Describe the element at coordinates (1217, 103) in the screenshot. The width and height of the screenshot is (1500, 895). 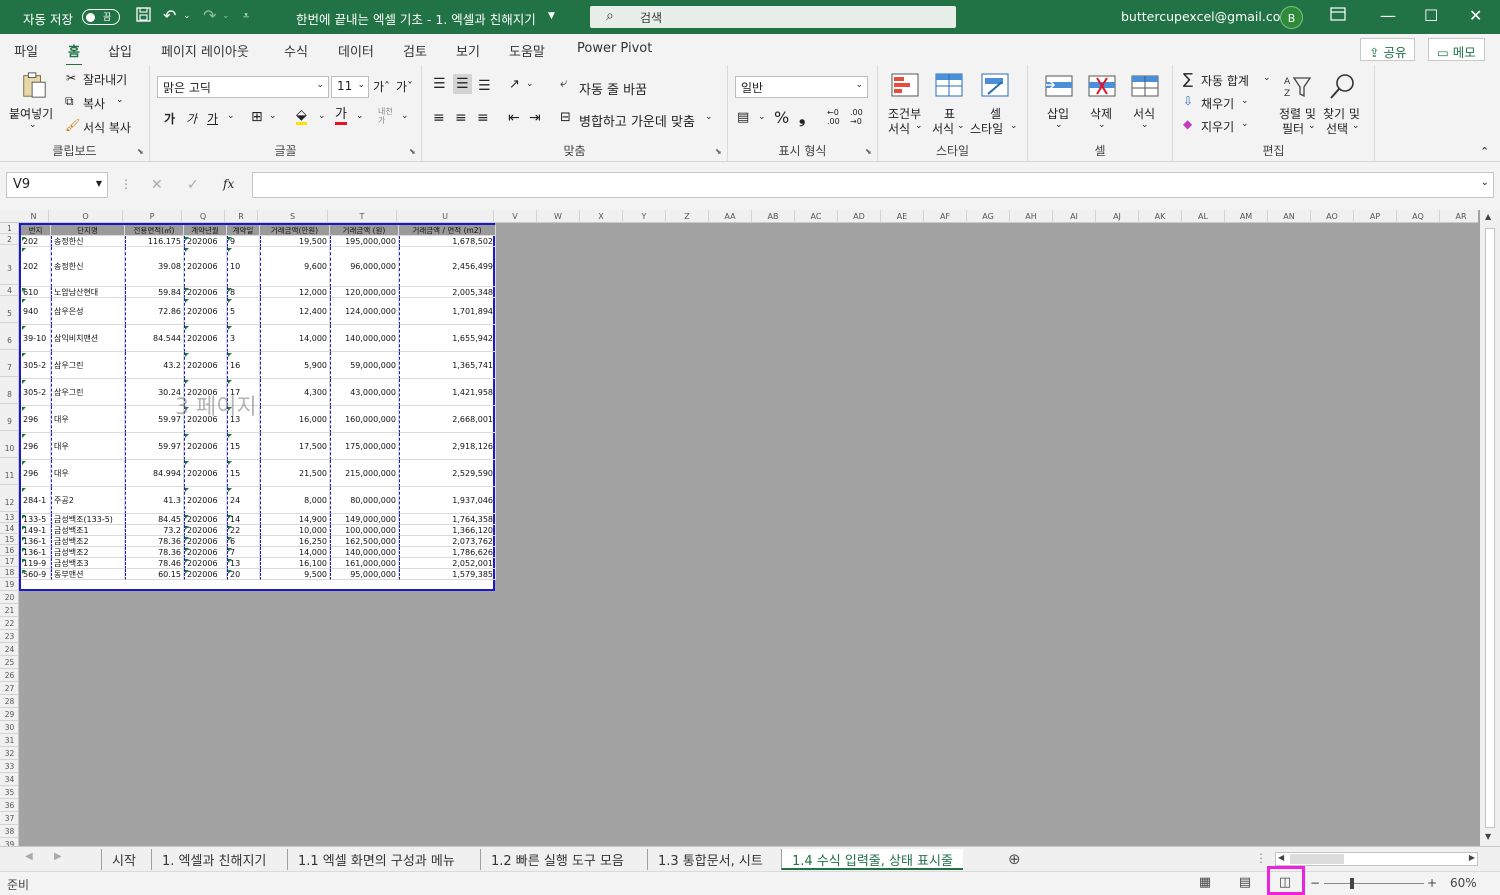
I see `fill-button: 채우기` at that location.